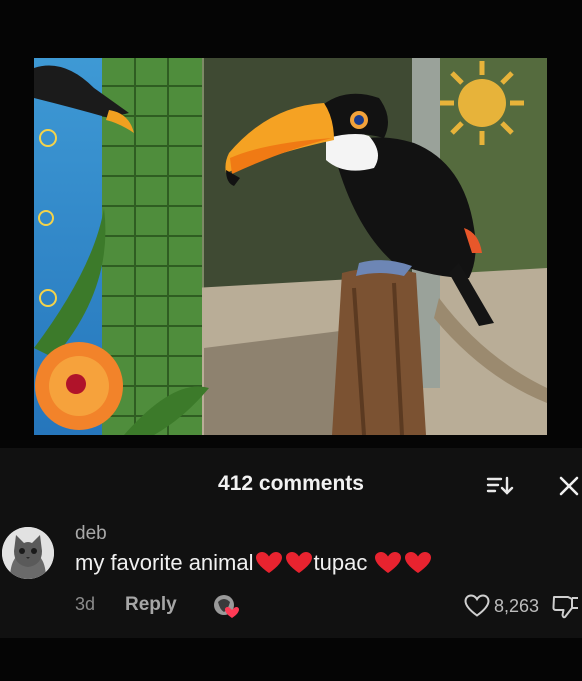 This screenshot has height=681, width=582. What do you see at coordinates (340, 562) in the screenshot?
I see `comment-text-part2: tupac` at bounding box center [340, 562].